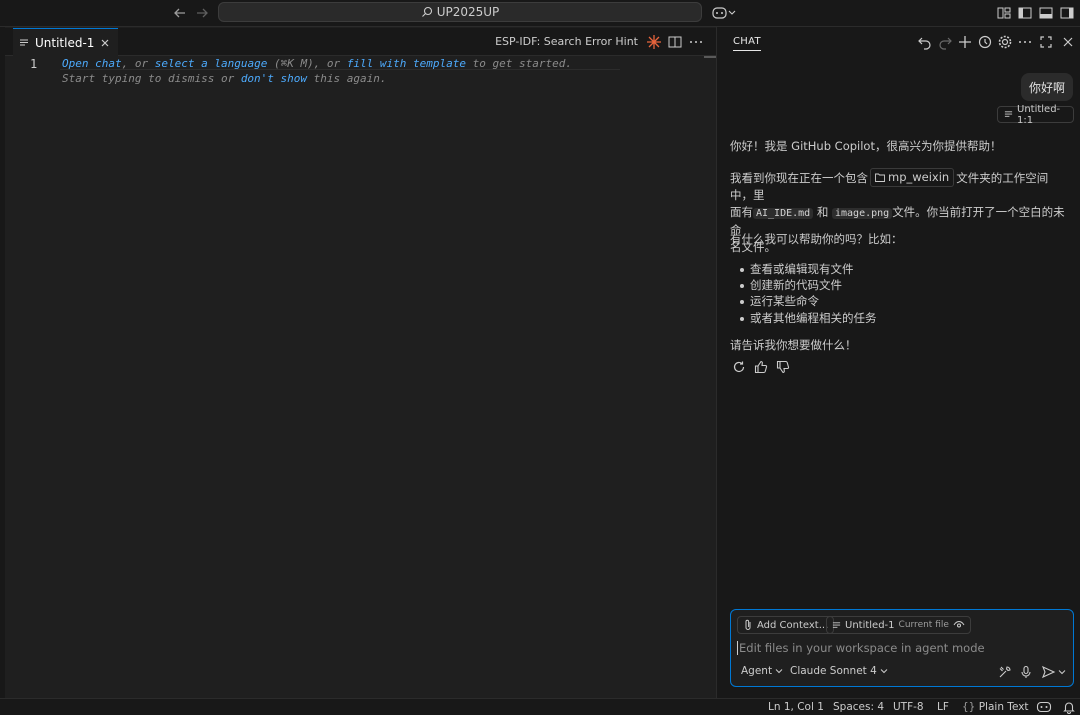 The image size is (1080, 715). What do you see at coordinates (969, 707) in the screenshot?
I see `braces-icon: {}` at bounding box center [969, 707].